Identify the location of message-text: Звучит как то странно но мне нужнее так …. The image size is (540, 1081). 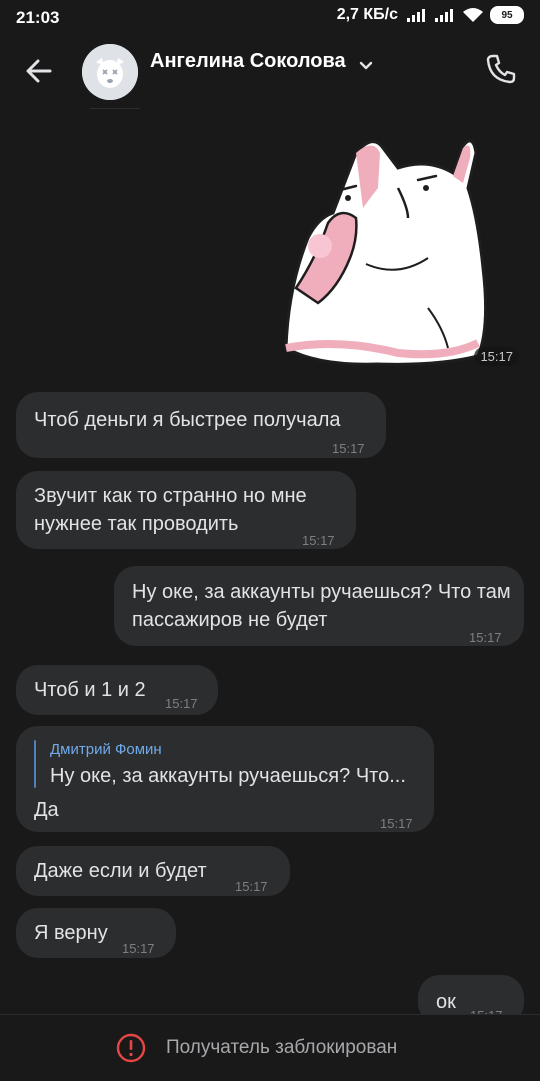
(170, 510).